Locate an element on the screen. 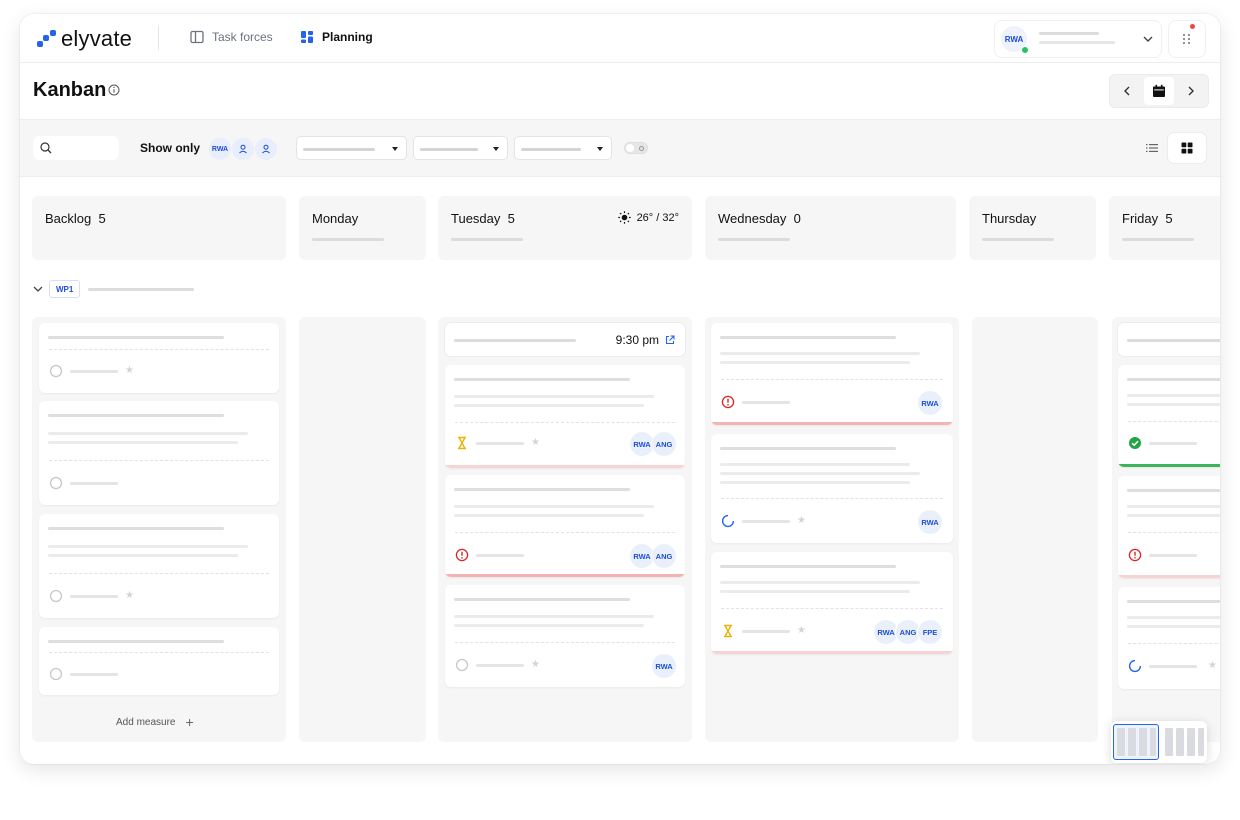  calendar-button is located at coordinates (1159, 91).